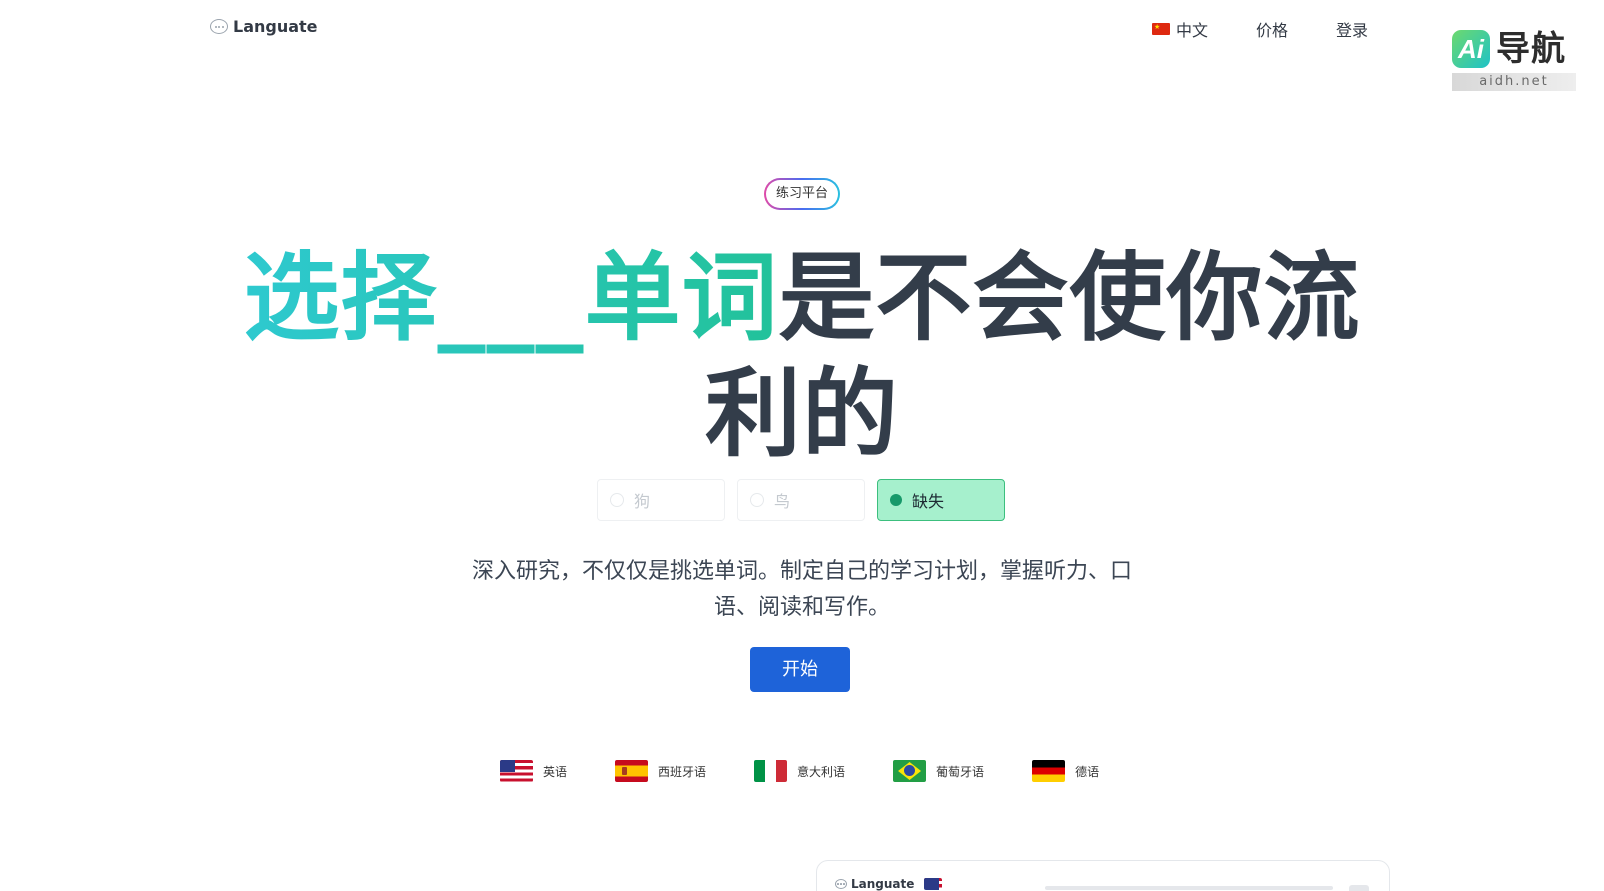 Image resolution: width=1604 pixels, height=891 pixels. I want to click on brand-logo: Languate, so click(264, 26).